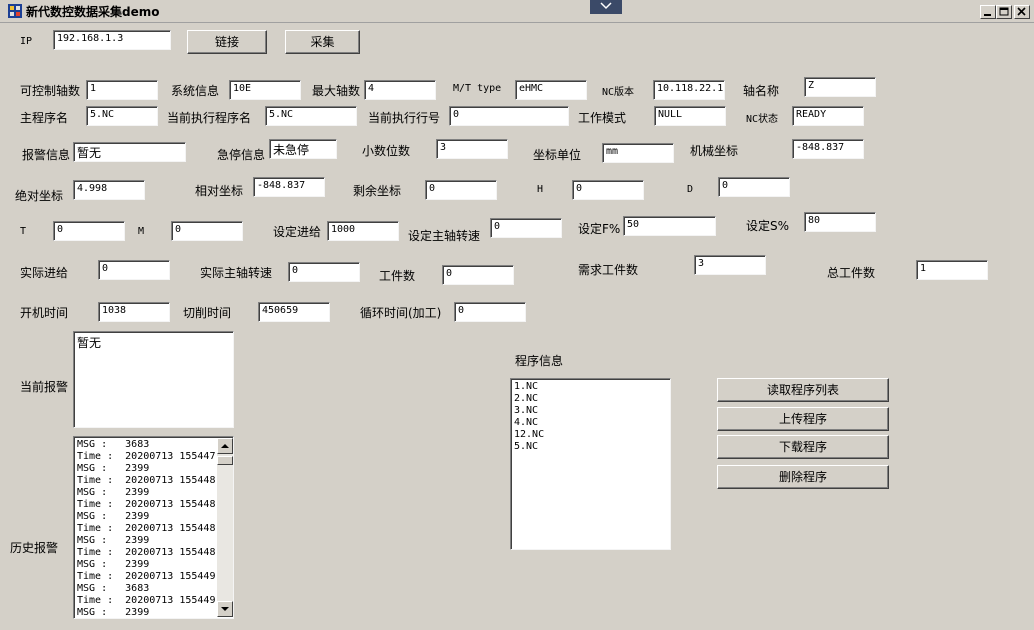 Image resolution: width=1034 pixels, height=630 pixels. I want to click on scroll-up-button, so click(225, 446).